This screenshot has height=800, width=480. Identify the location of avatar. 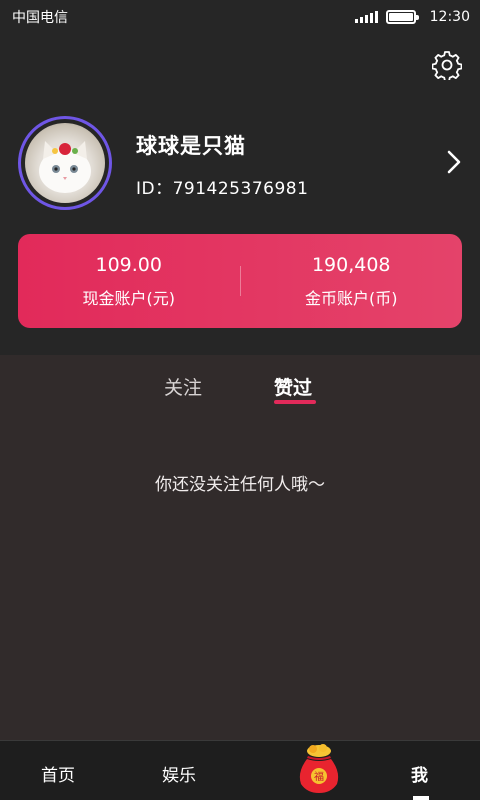
(65, 163).